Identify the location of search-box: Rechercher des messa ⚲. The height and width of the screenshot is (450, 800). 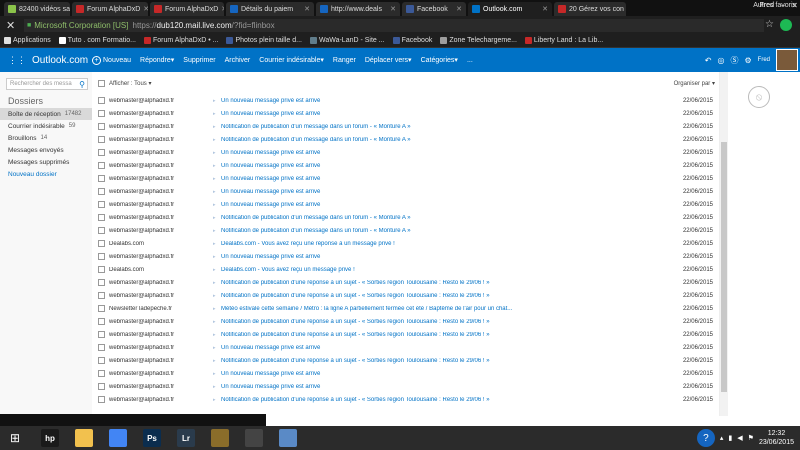
(47, 84).